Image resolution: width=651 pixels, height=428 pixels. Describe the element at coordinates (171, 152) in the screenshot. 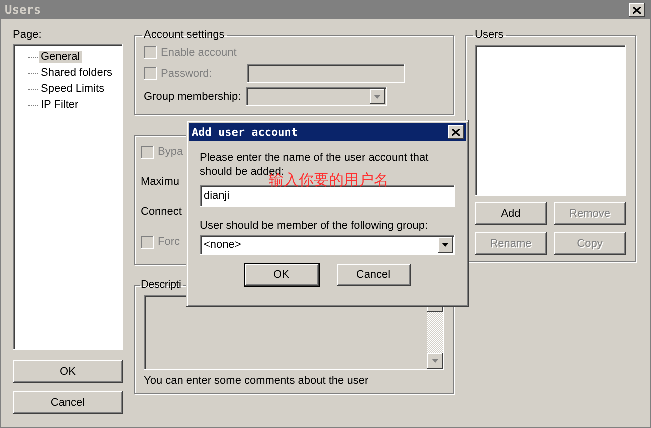

I see `checkbox-label: Bypa` at that location.